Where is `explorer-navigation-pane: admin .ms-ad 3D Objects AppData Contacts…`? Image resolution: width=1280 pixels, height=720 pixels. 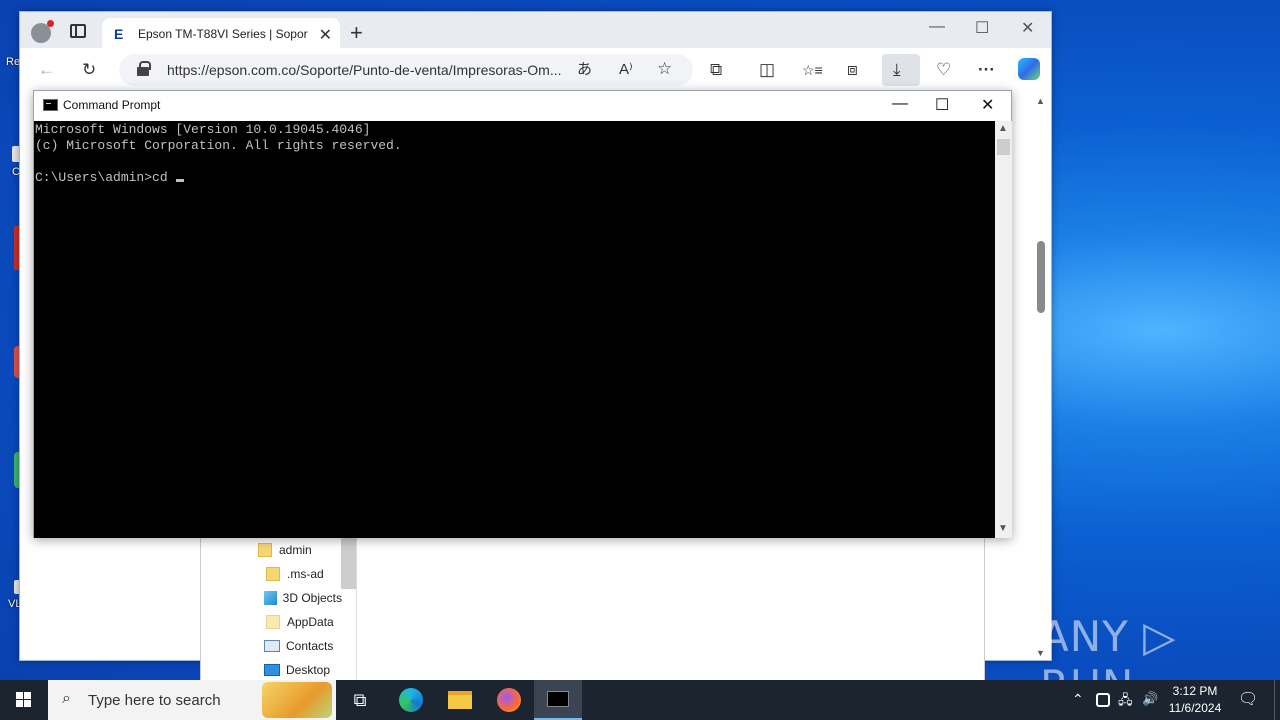
explorer-navigation-pane: admin .ms-ad 3D Objects AppData Contacts… is located at coordinates (279, 608).